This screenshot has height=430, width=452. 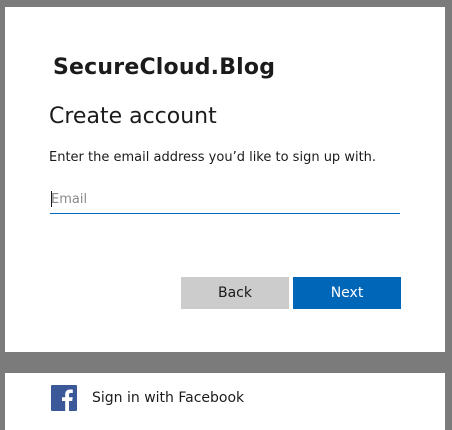 What do you see at coordinates (133, 116) in the screenshot?
I see `page-title: Create account` at bounding box center [133, 116].